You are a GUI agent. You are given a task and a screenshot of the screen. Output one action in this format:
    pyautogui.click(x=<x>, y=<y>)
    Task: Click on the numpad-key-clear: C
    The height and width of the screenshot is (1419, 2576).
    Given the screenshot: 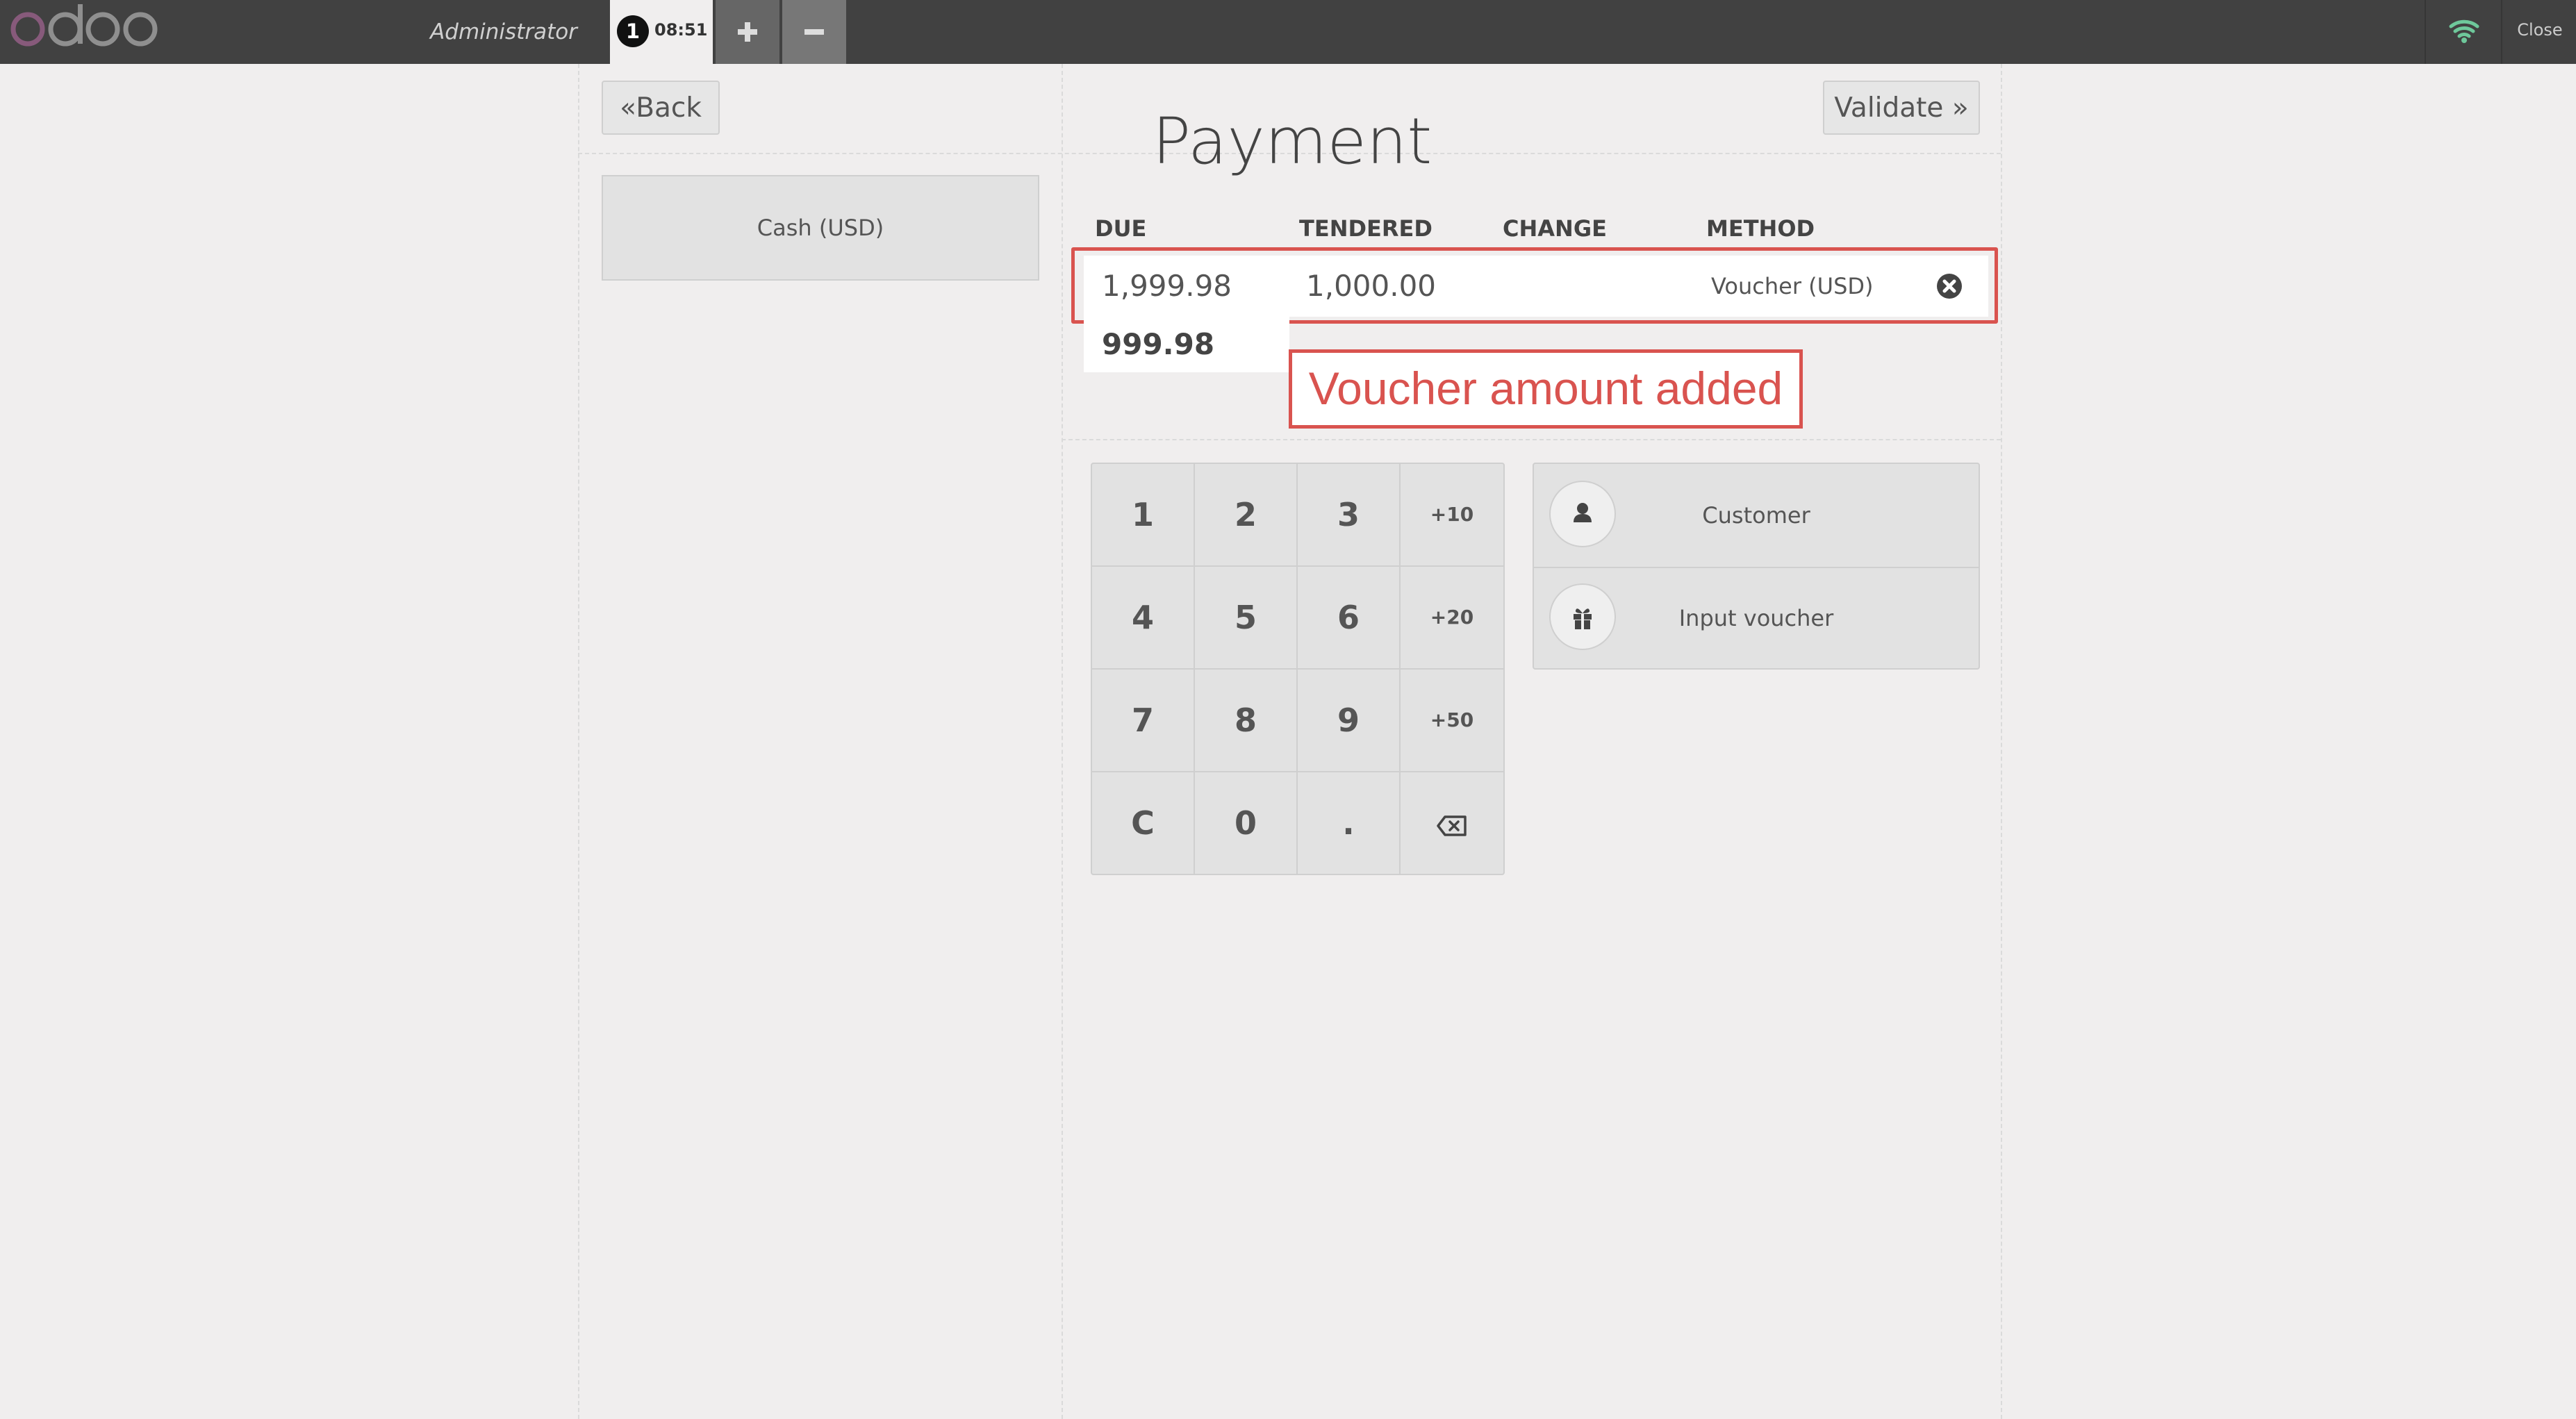 What is the action you would take?
    pyautogui.click(x=1144, y=823)
    